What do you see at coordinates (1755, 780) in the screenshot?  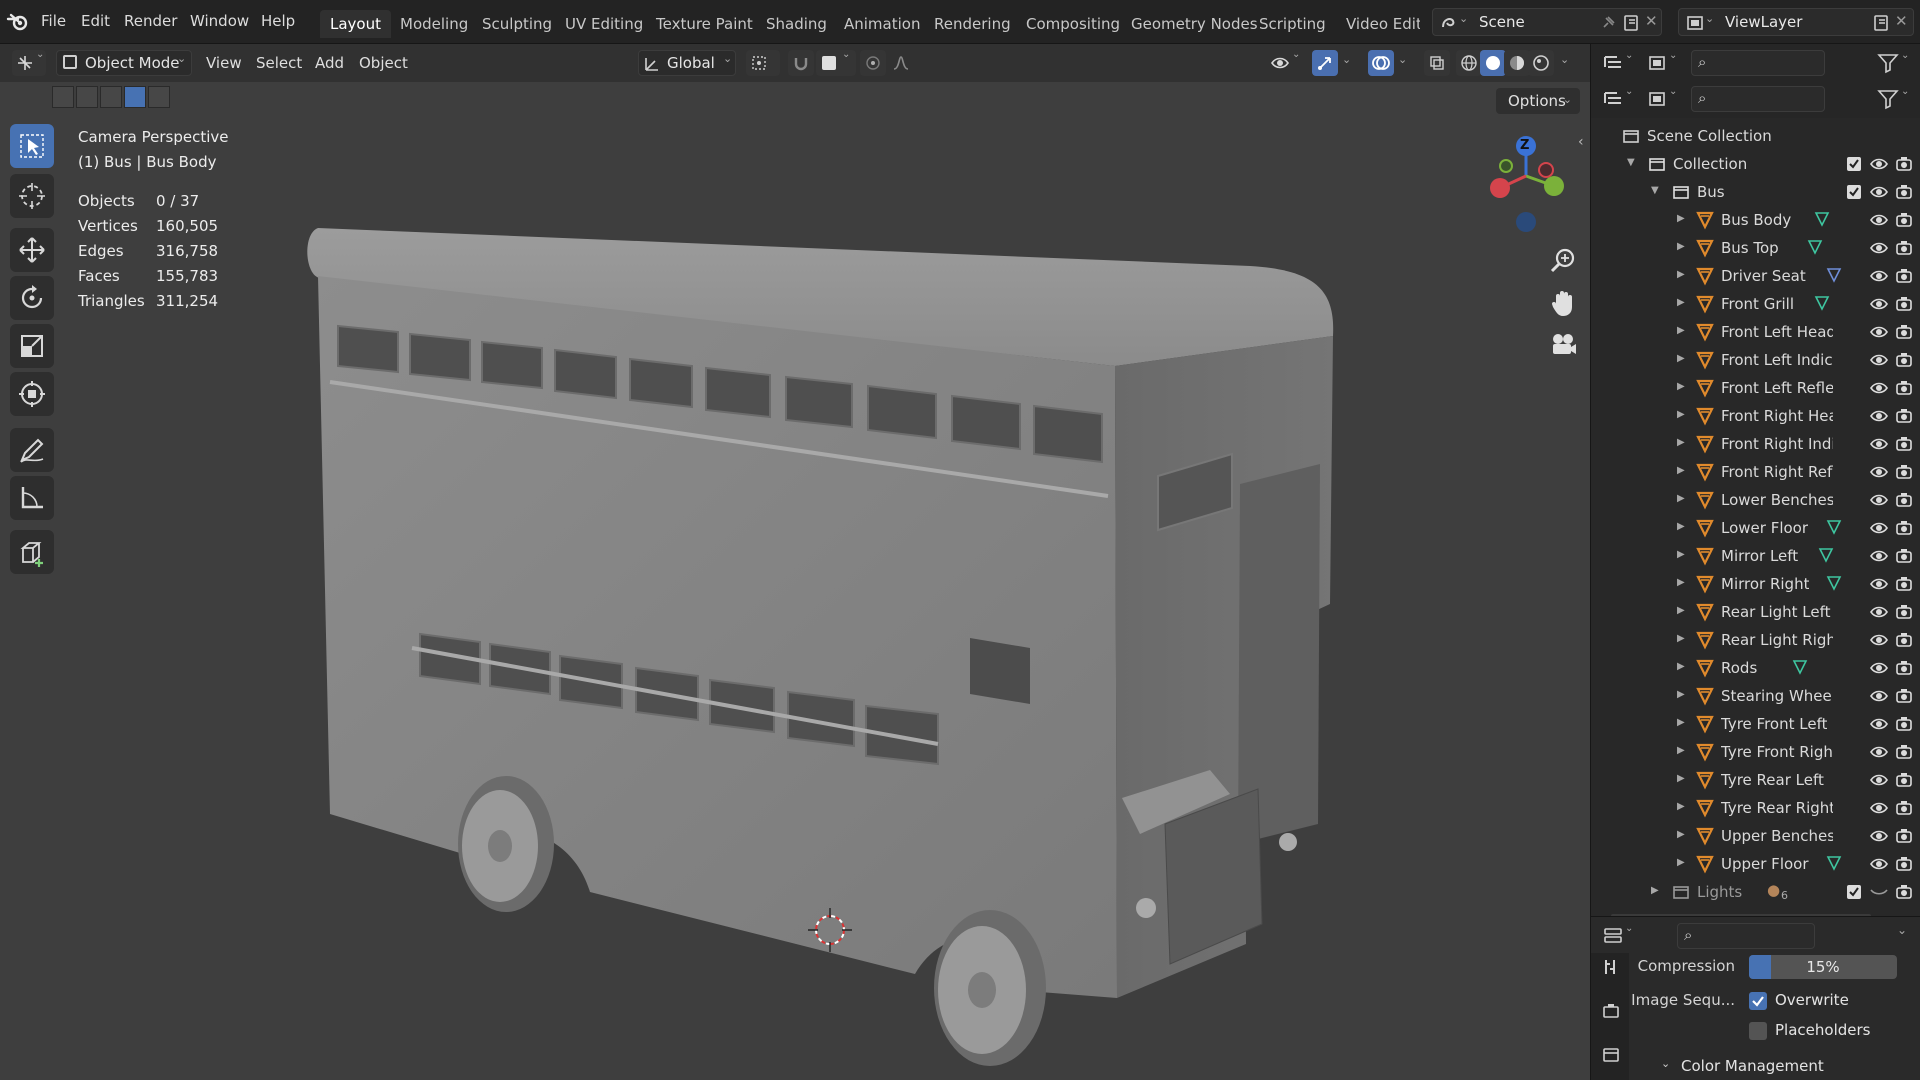 I see `outliner-object-row: ▶ Tyre Rear Left` at bounding box center [1755, 780].